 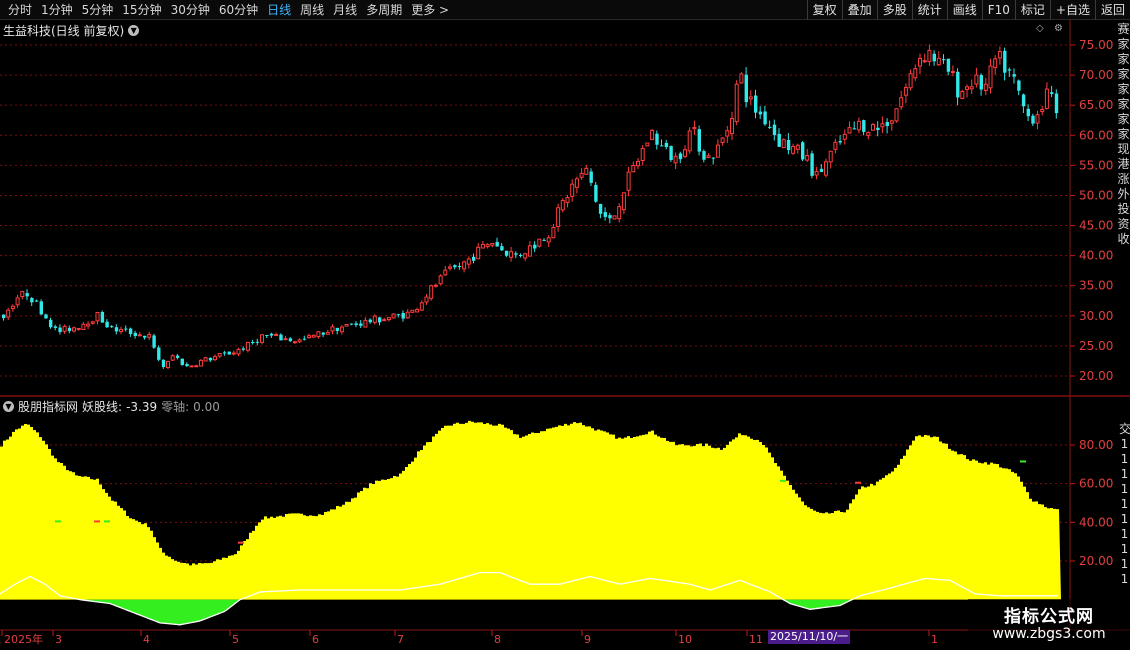 I want to click on tool-button-5: F10, so click(x=998, y=10).